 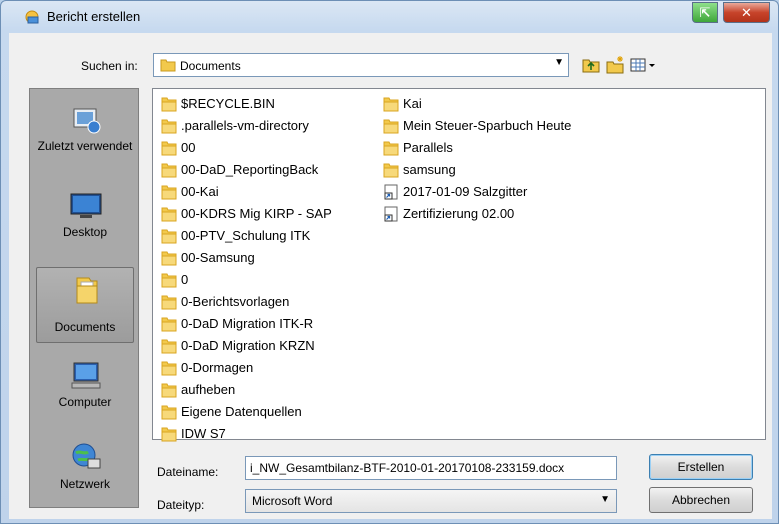 I want to click on list-item: 00-KDRS Mig KIRP - SAP, so click(x=267, y=214).